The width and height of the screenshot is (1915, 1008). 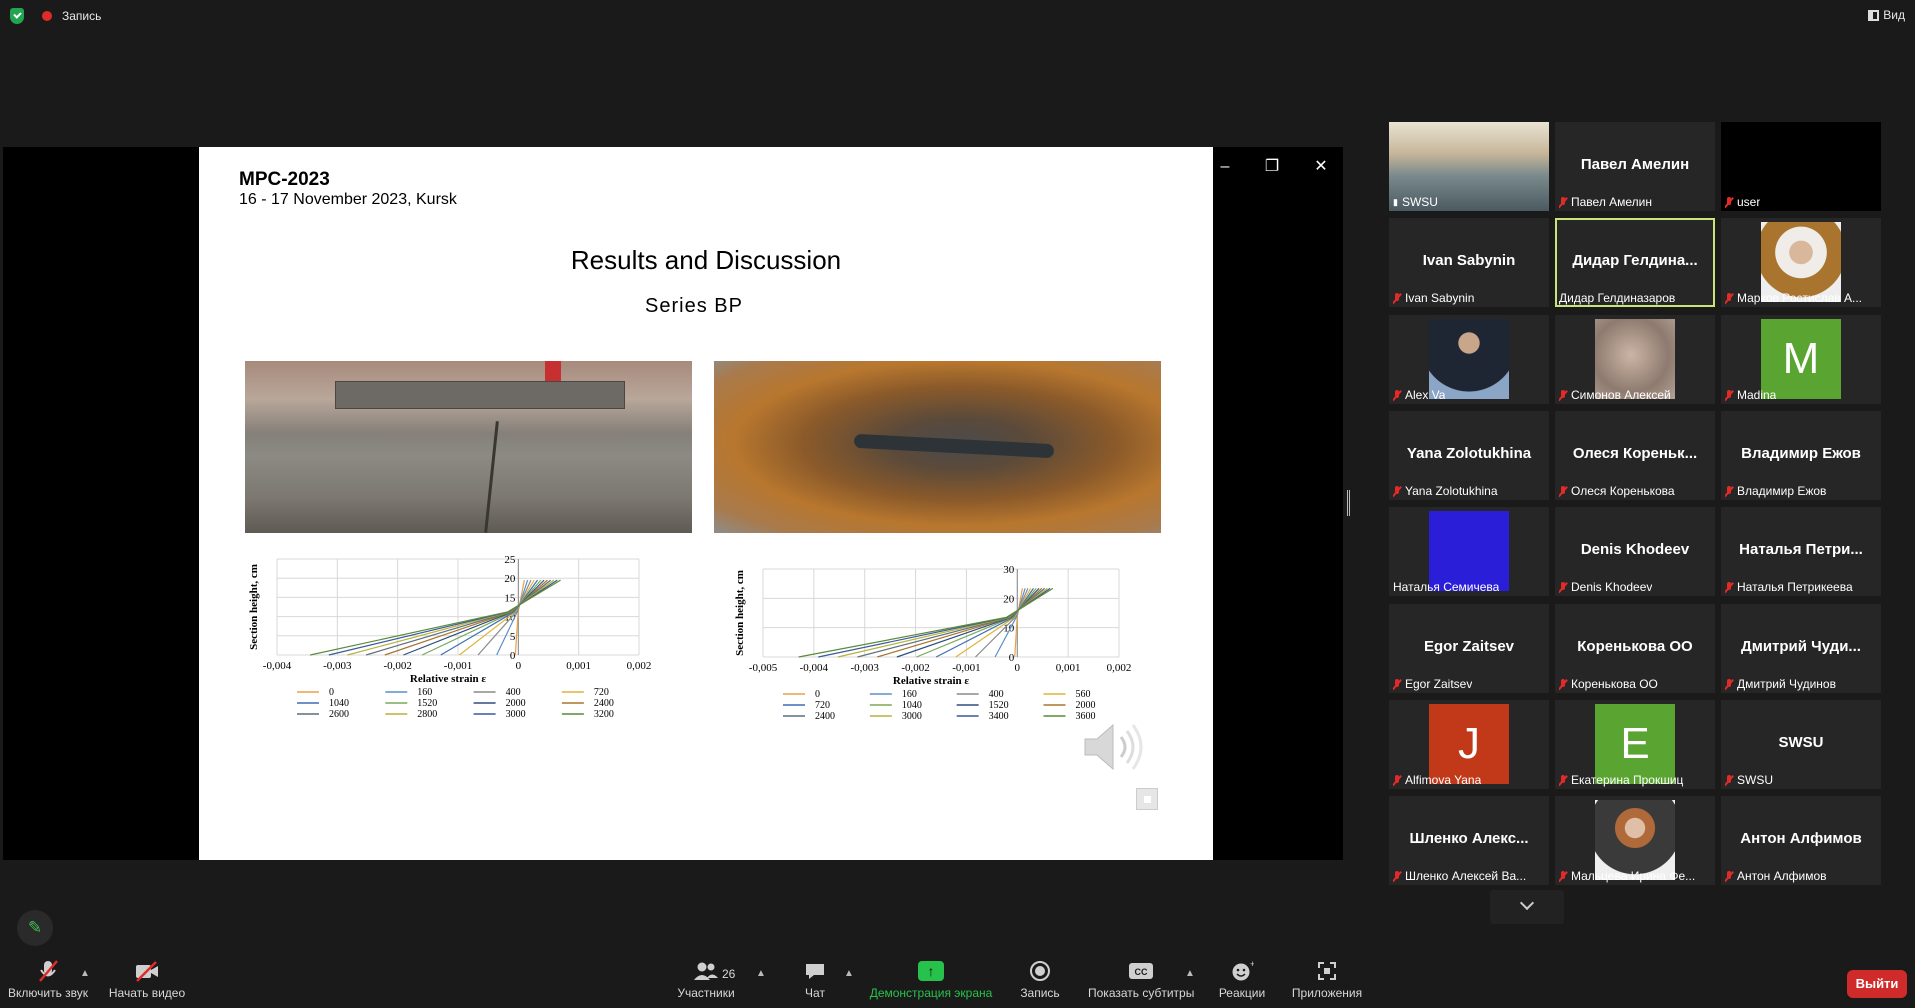 I want to click on recording-icon, so click(x=47, y=16).